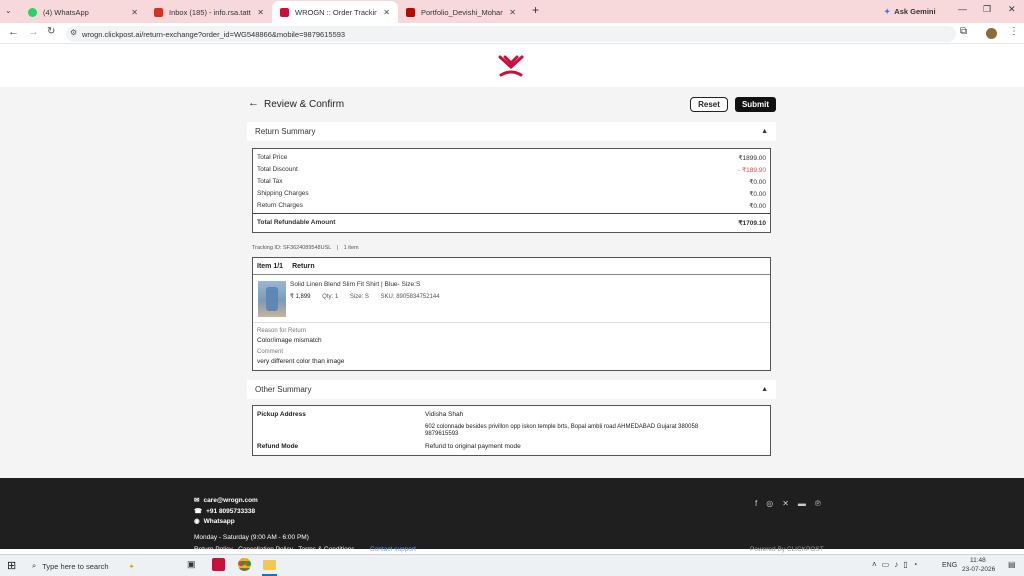  I want to click on footer-whatsapp: ◉ Whatsapp, so click(214, 521).